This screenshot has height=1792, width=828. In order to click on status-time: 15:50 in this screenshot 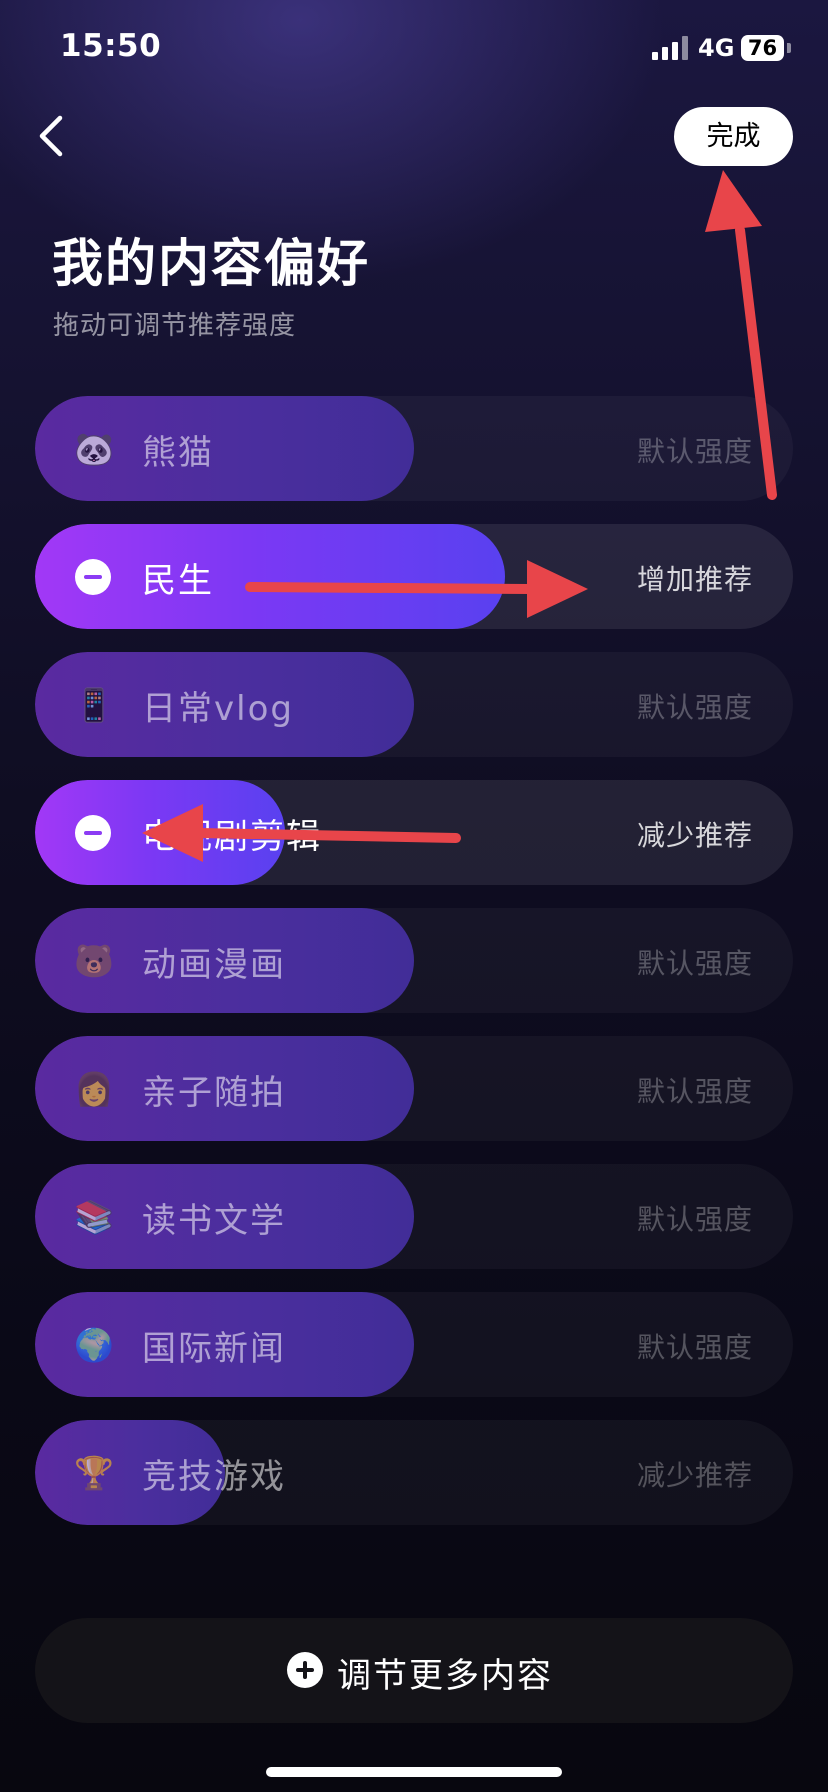, I will do `click(111, 46)`.